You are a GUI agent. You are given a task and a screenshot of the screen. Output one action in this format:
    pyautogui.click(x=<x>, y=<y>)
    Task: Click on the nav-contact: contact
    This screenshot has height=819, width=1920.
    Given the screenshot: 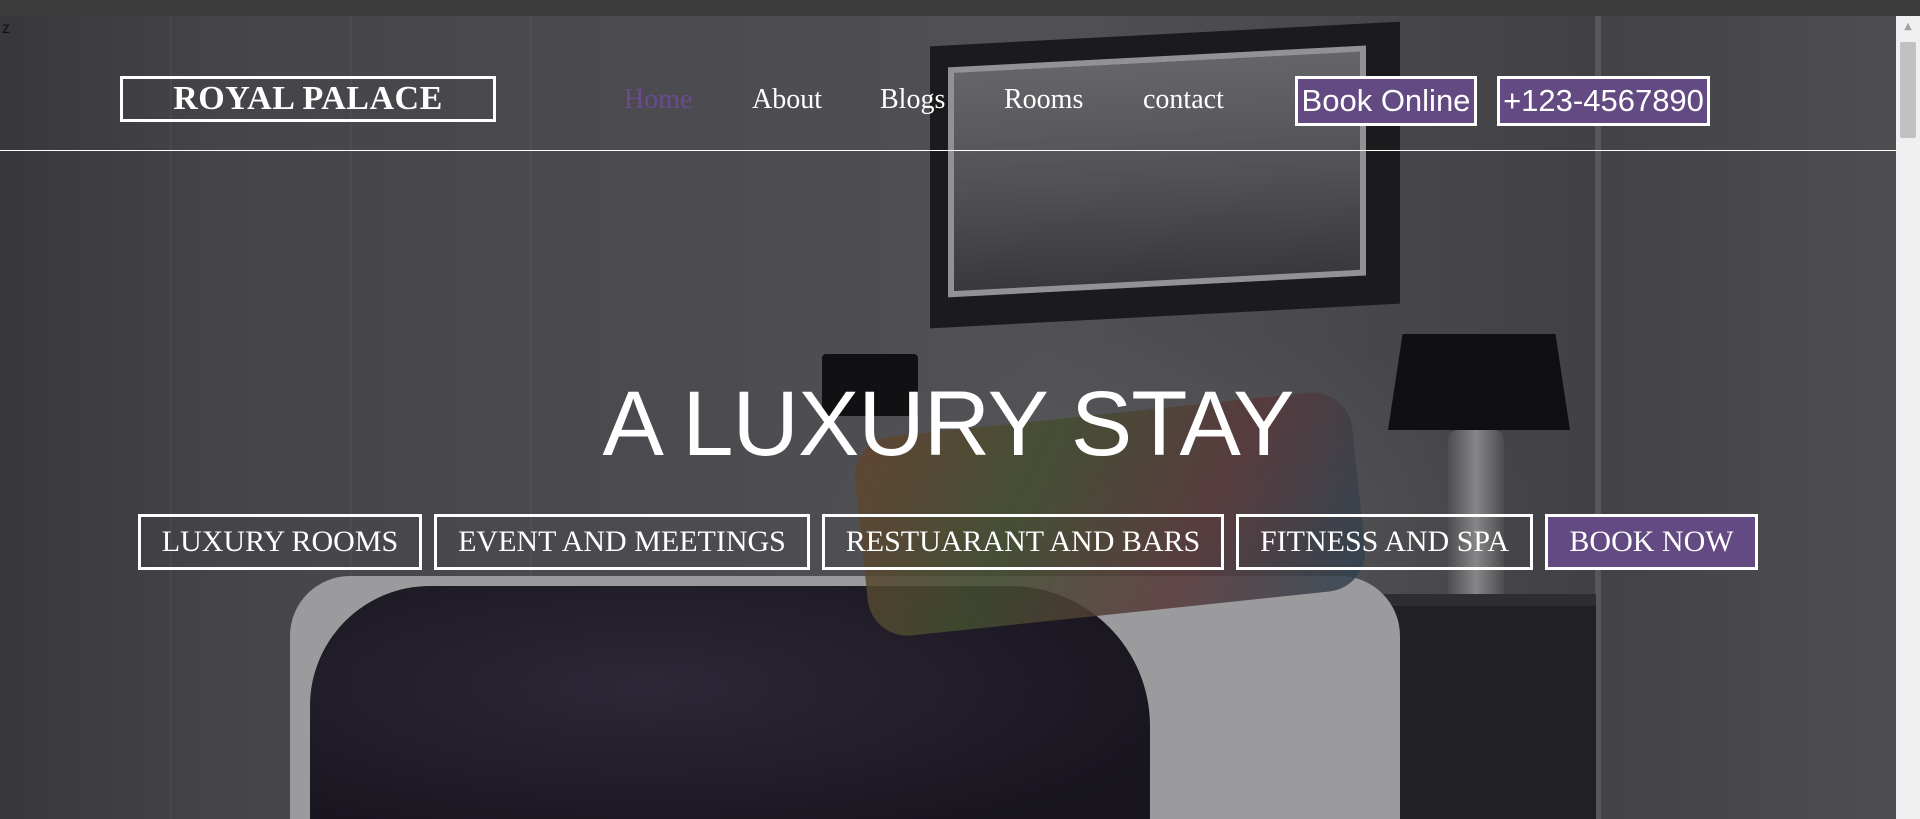 What is the action you would take?
    pyautogui.click(x=1183, y=100)
    